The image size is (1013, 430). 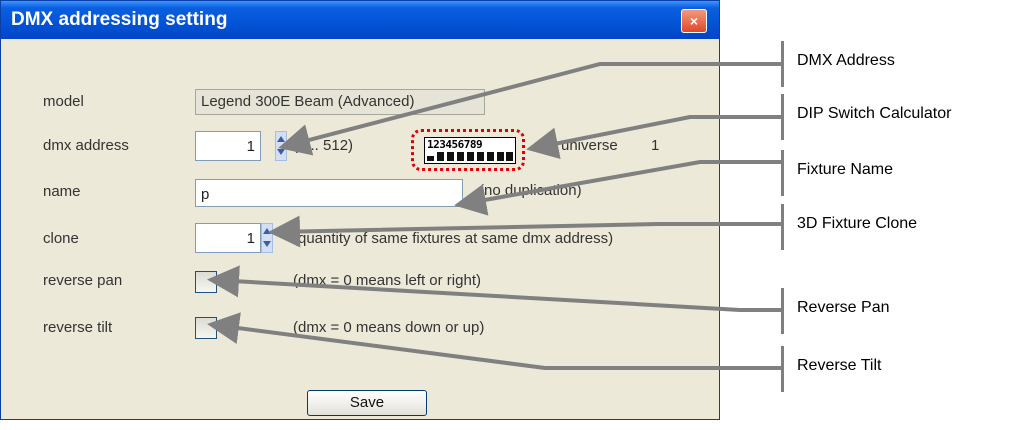 What do you see at coordinates (494, 341) in the screenshot?
I see `reverse-tilt-arrow` at bounding box center [494, 341].